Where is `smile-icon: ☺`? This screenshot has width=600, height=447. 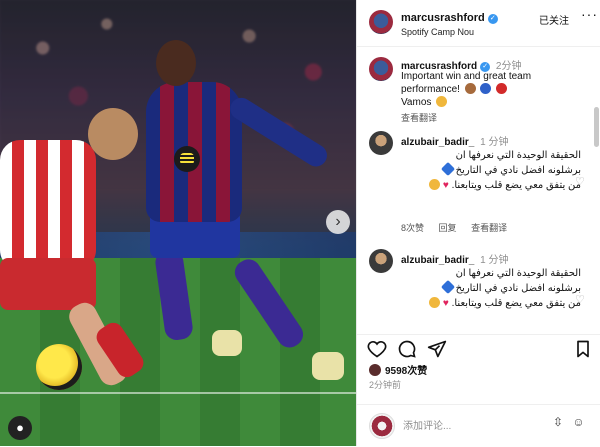 smile-icon: ☺ is located at coordinates (578, 422).